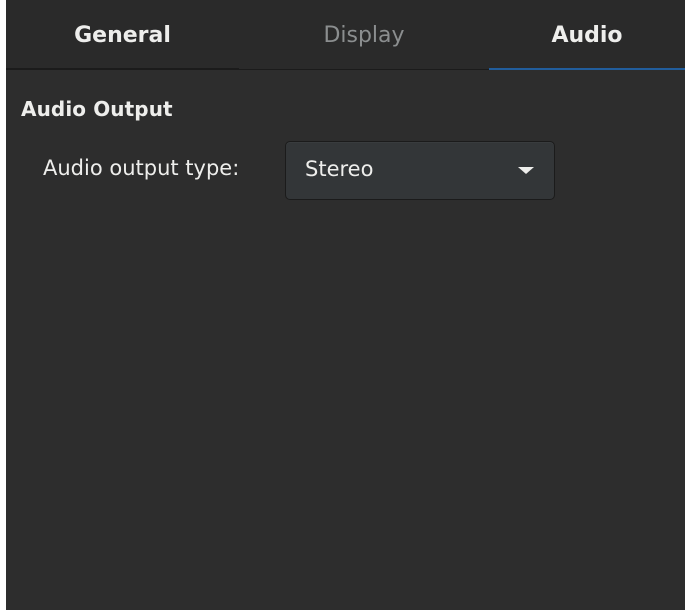  I want to click on tab-general: General, so click(122, 35).